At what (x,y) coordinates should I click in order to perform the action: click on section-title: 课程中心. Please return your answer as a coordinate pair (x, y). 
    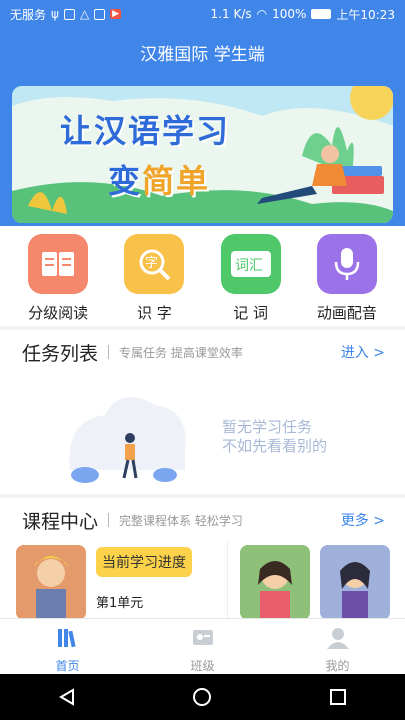
    Looking at the image, I should click on (60, 521).